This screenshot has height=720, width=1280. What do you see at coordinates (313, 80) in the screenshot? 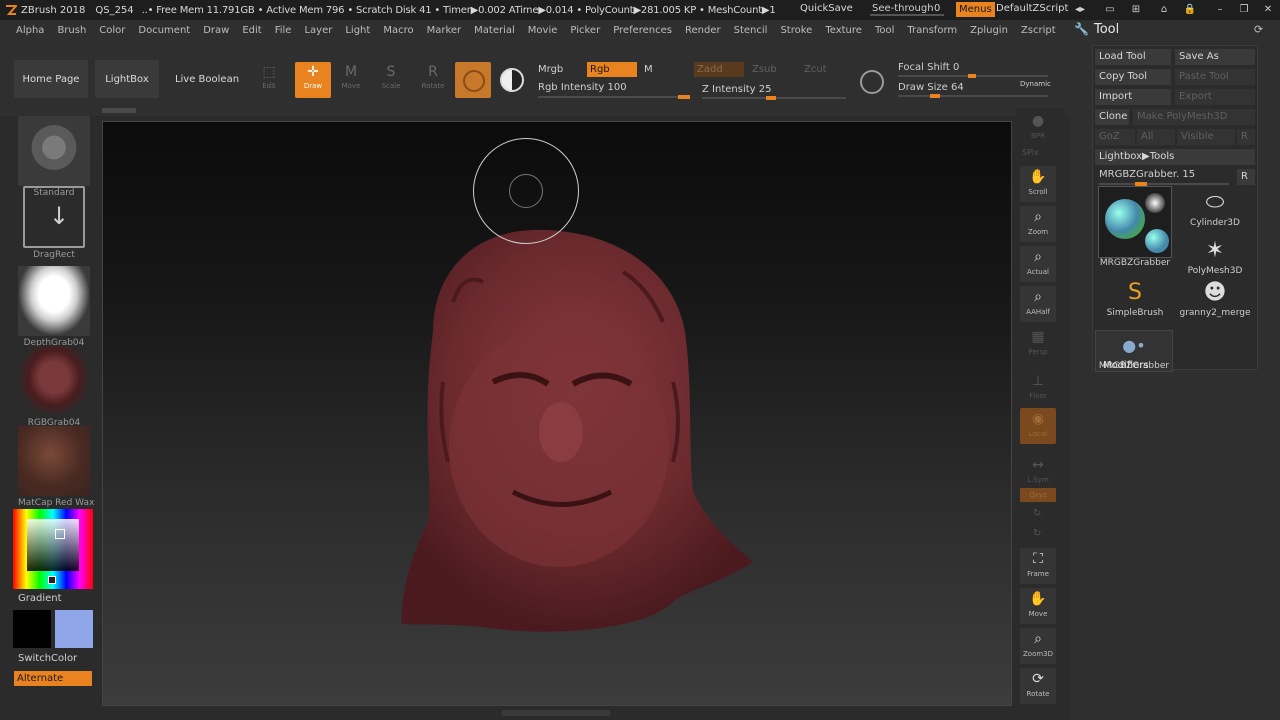
I see `draw-mode-button: ✛ Draw` at bounding box center [313, 80].